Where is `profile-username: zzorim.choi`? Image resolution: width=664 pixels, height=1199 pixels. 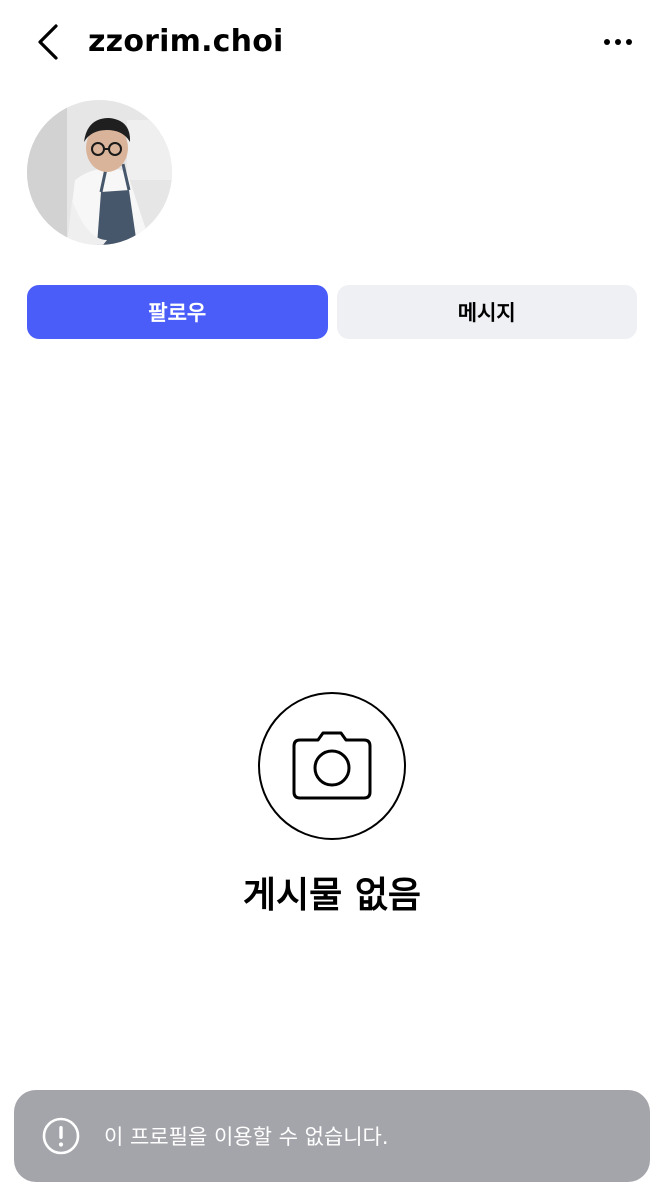
profile-username: zzorim.choi is located at coordinates (186, 41).